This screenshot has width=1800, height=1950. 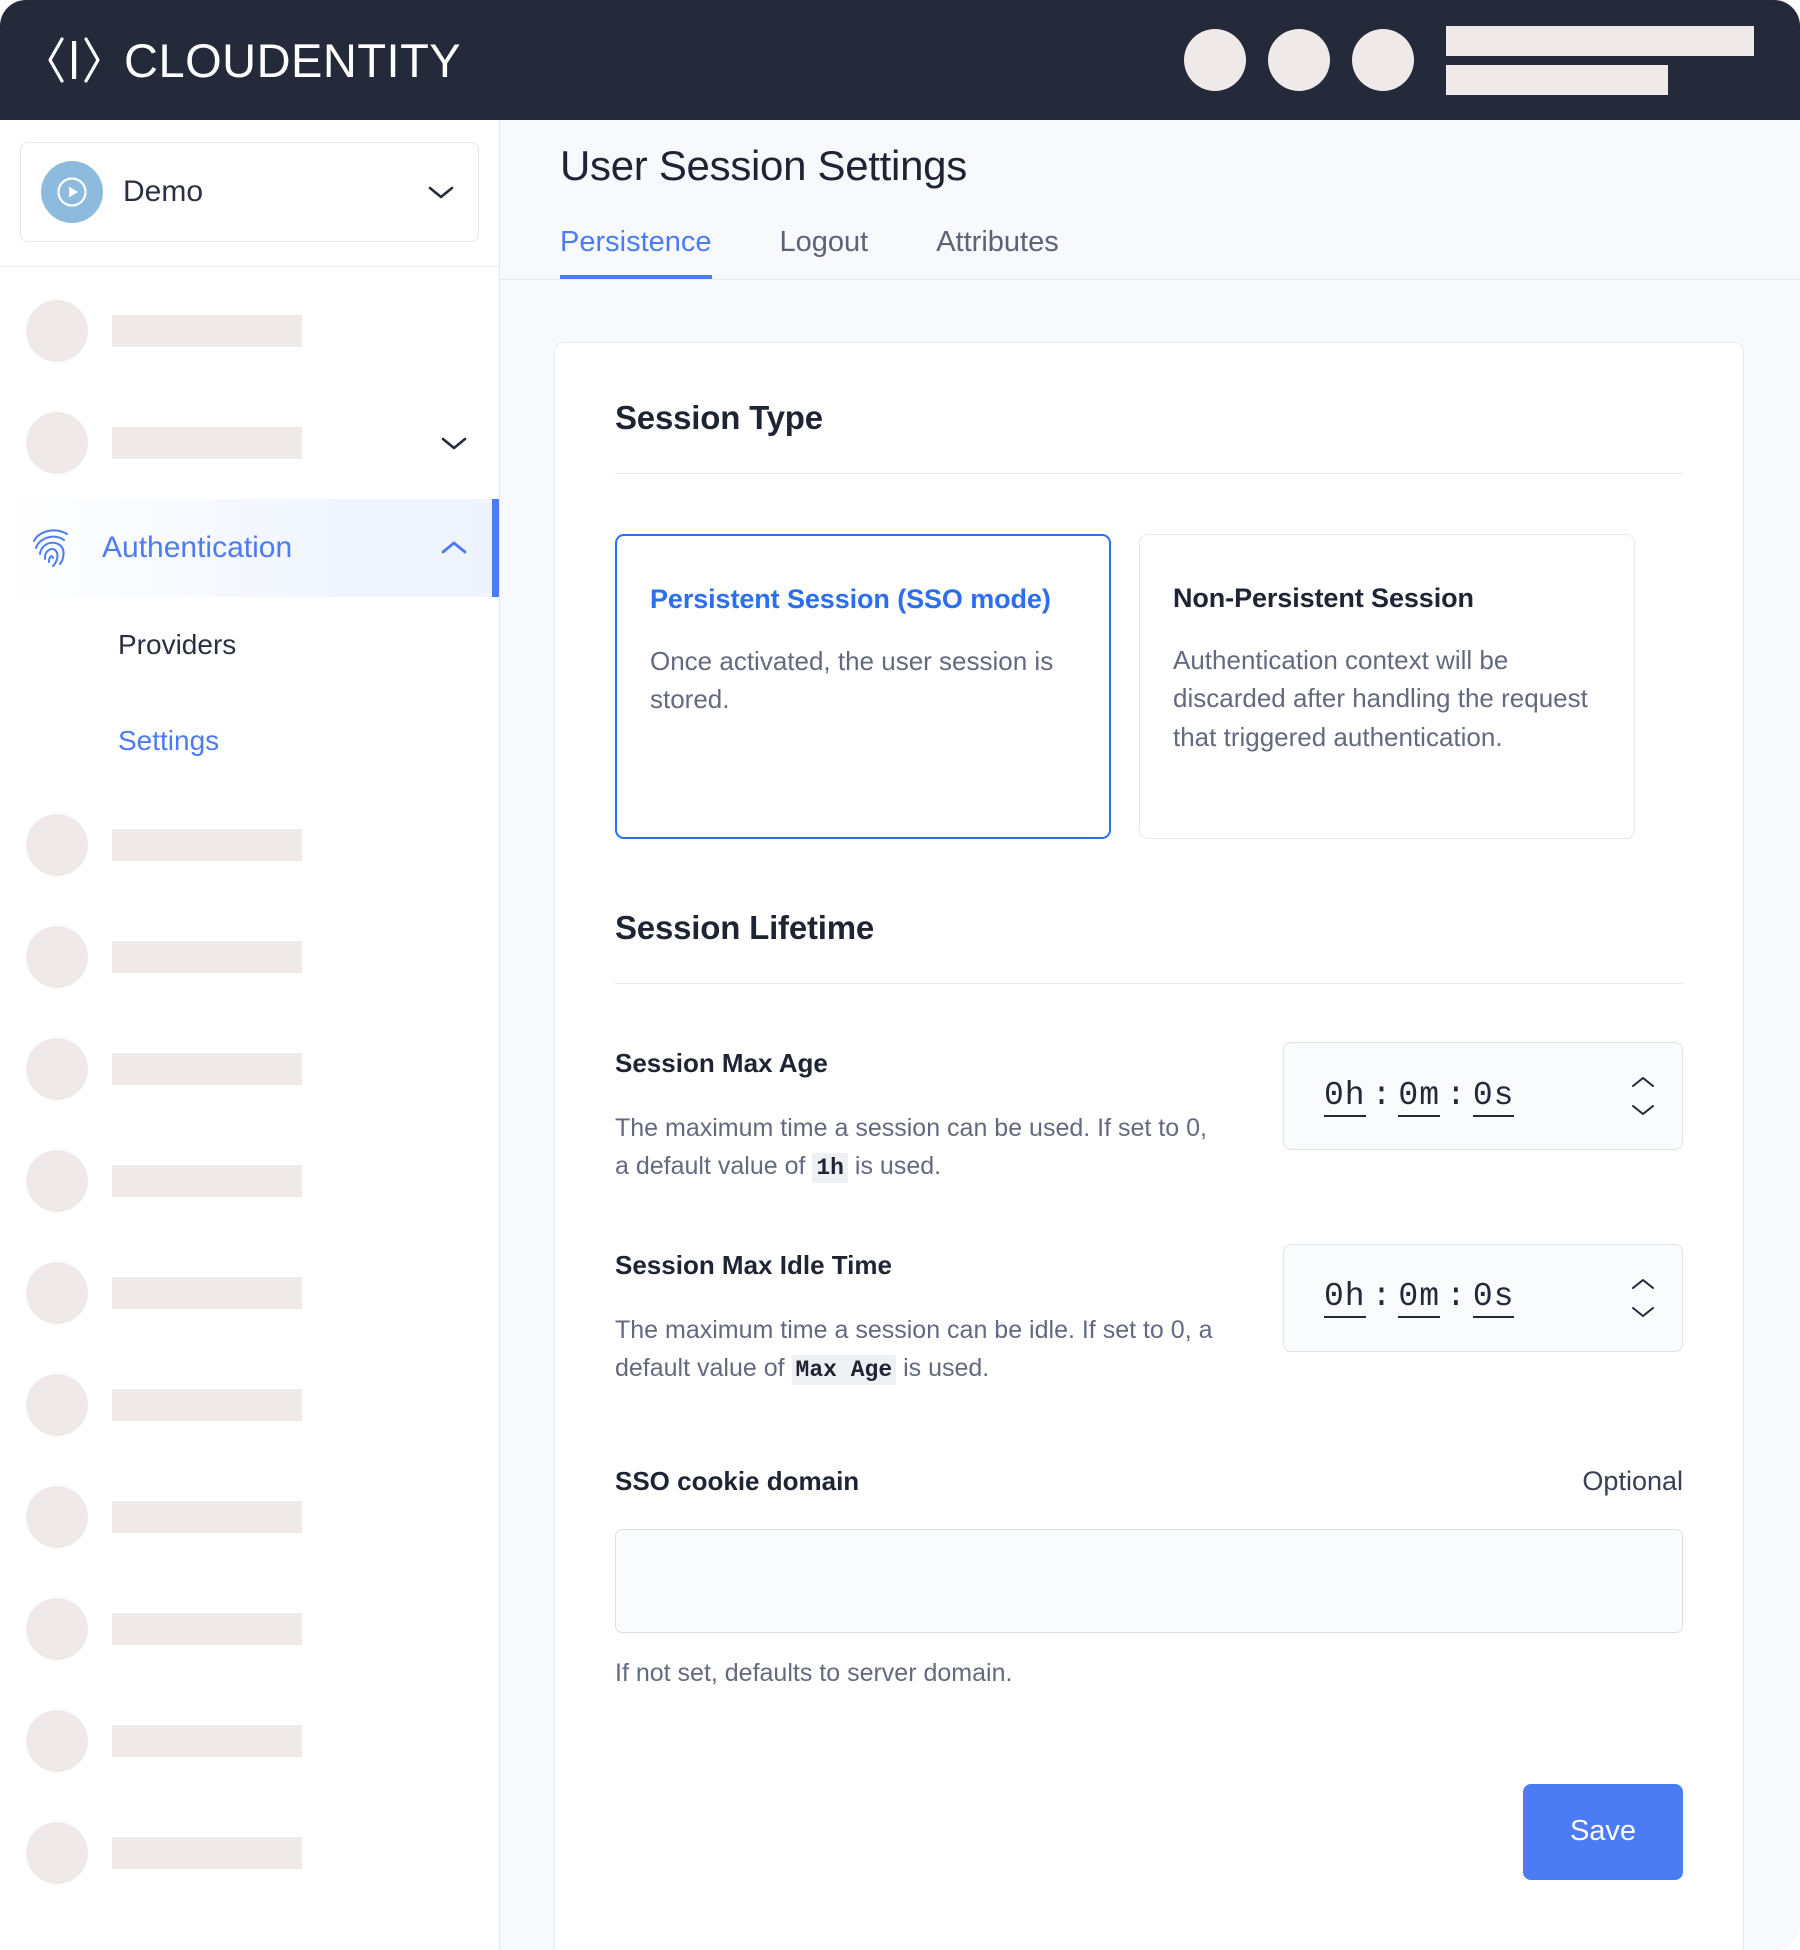 What do you see at coordinates (249, 645) in the screenshot?
I see `sidebar-item-providers: Providers` at bounding box center [249, 645].